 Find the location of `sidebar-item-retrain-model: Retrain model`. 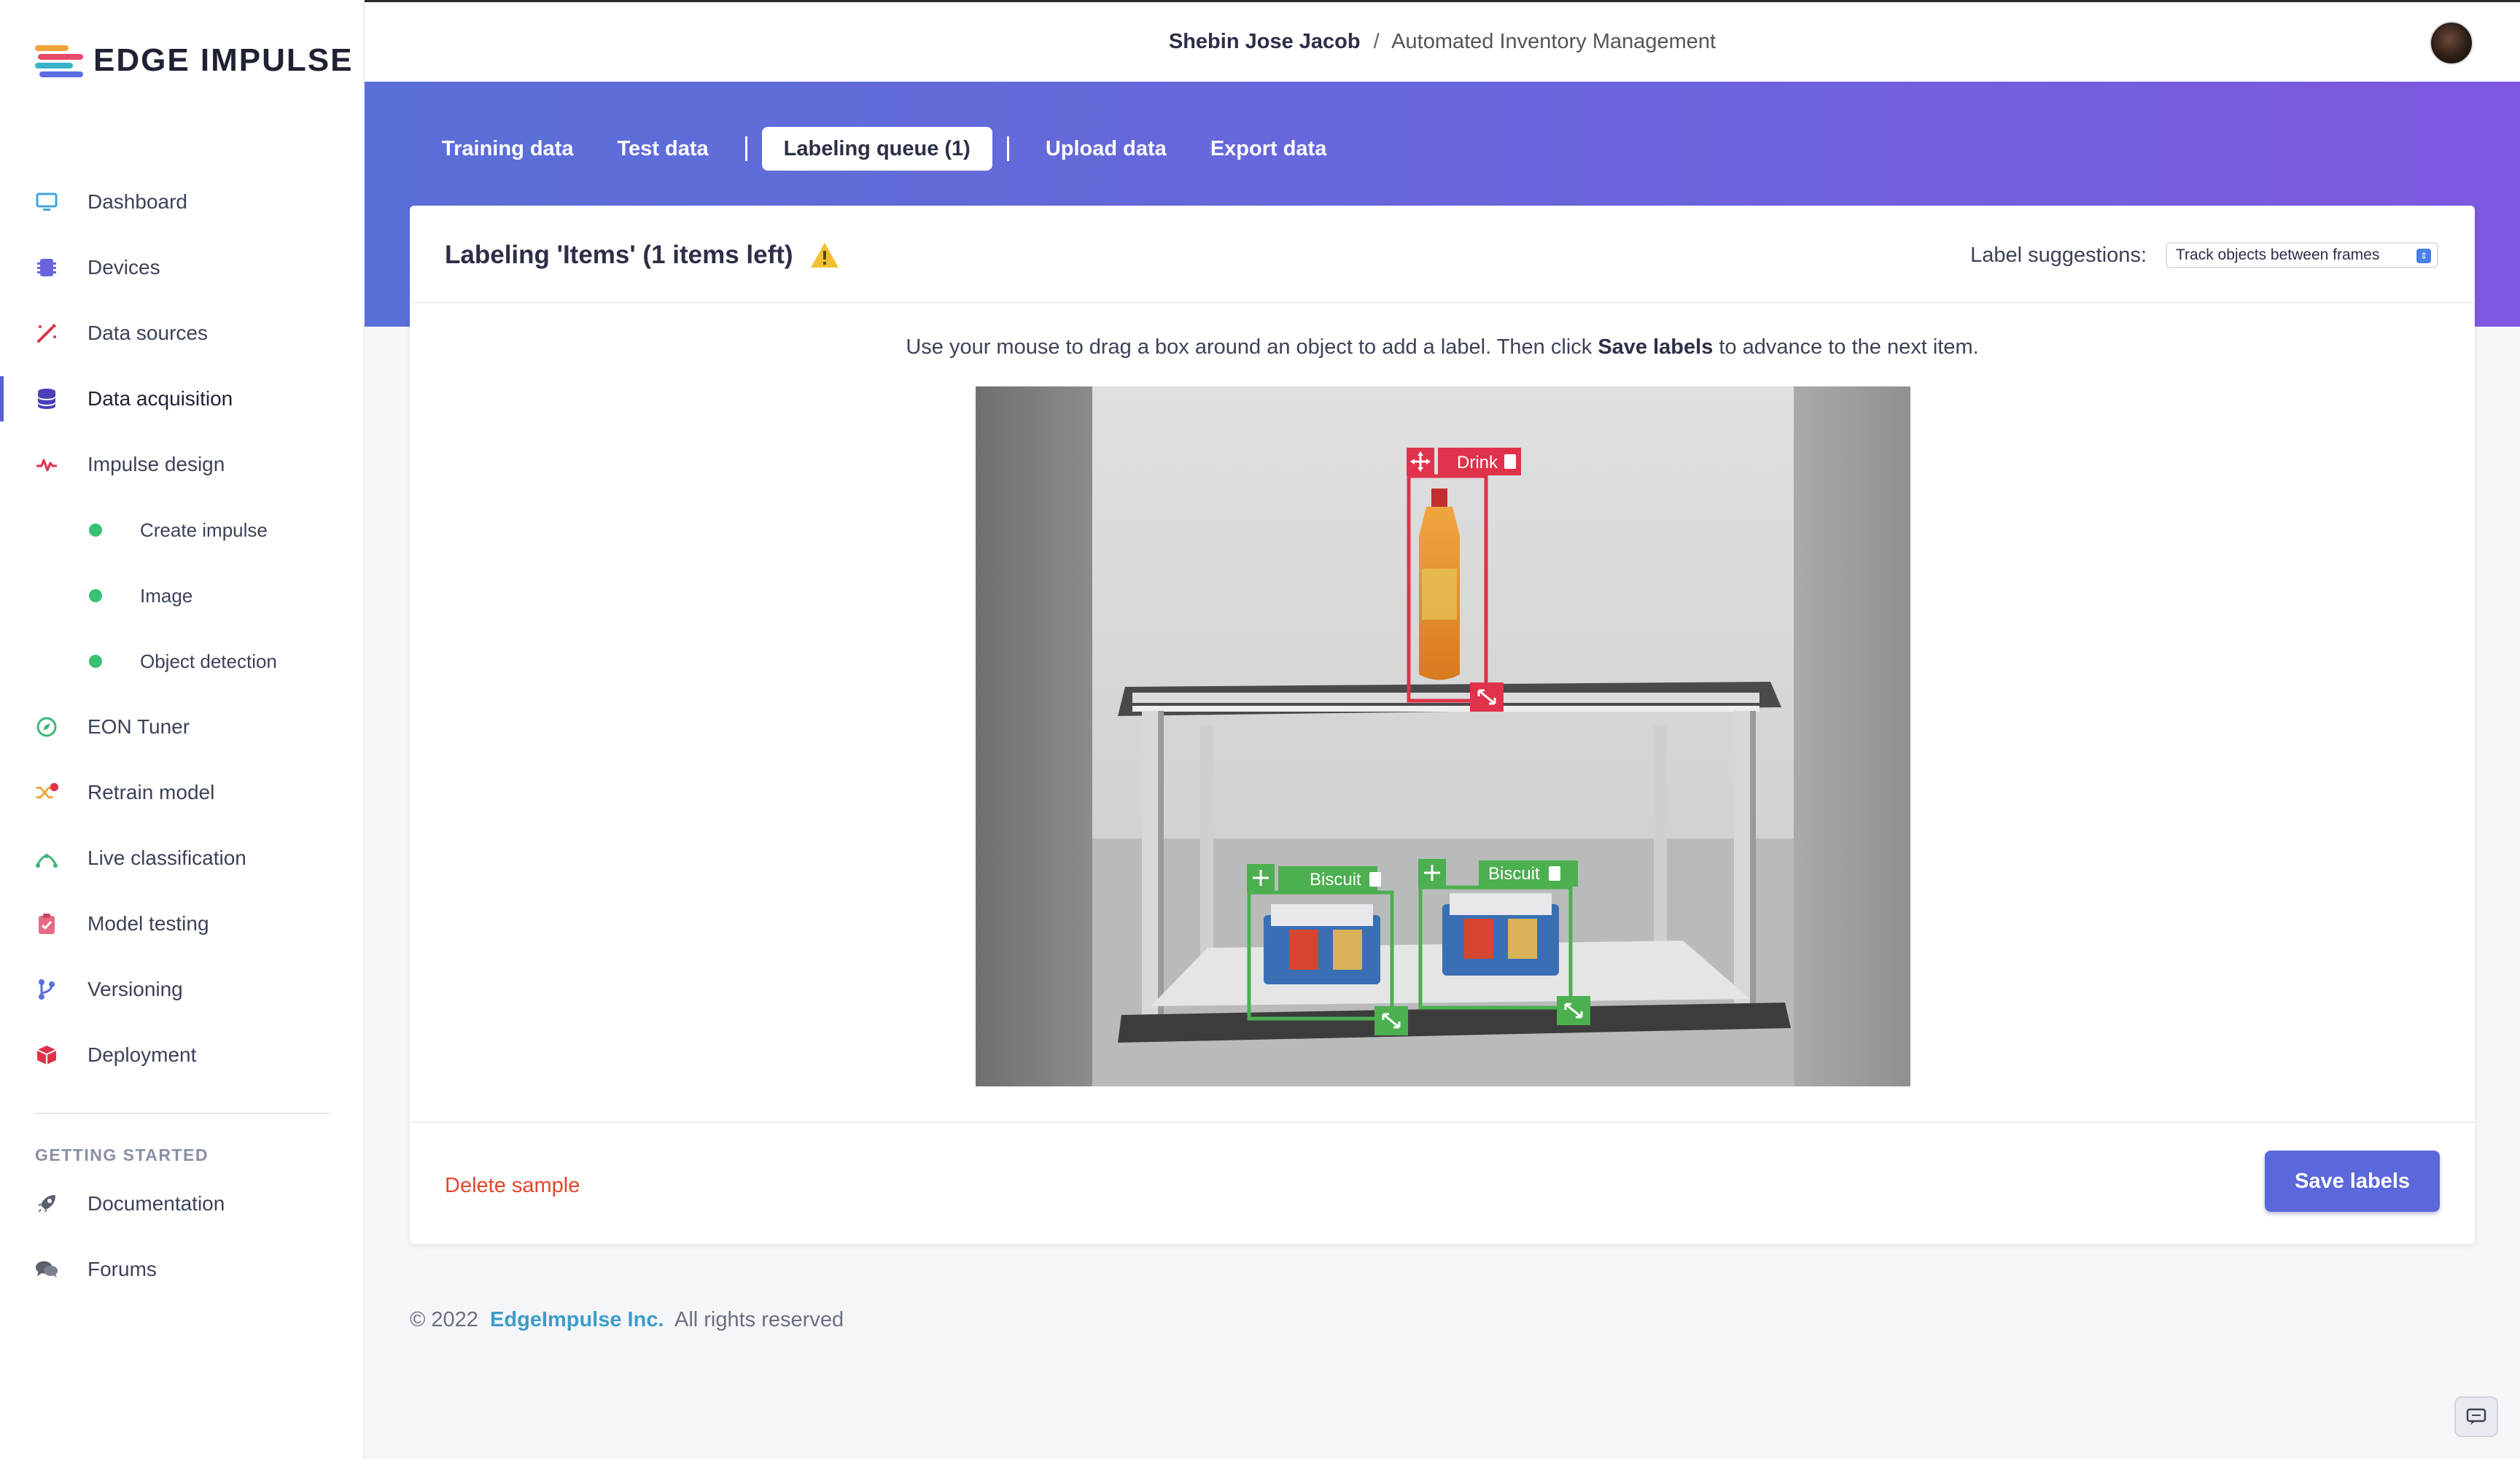

sidebar-item-retrain-model: Retrain model is located at coordinates (182, 792).